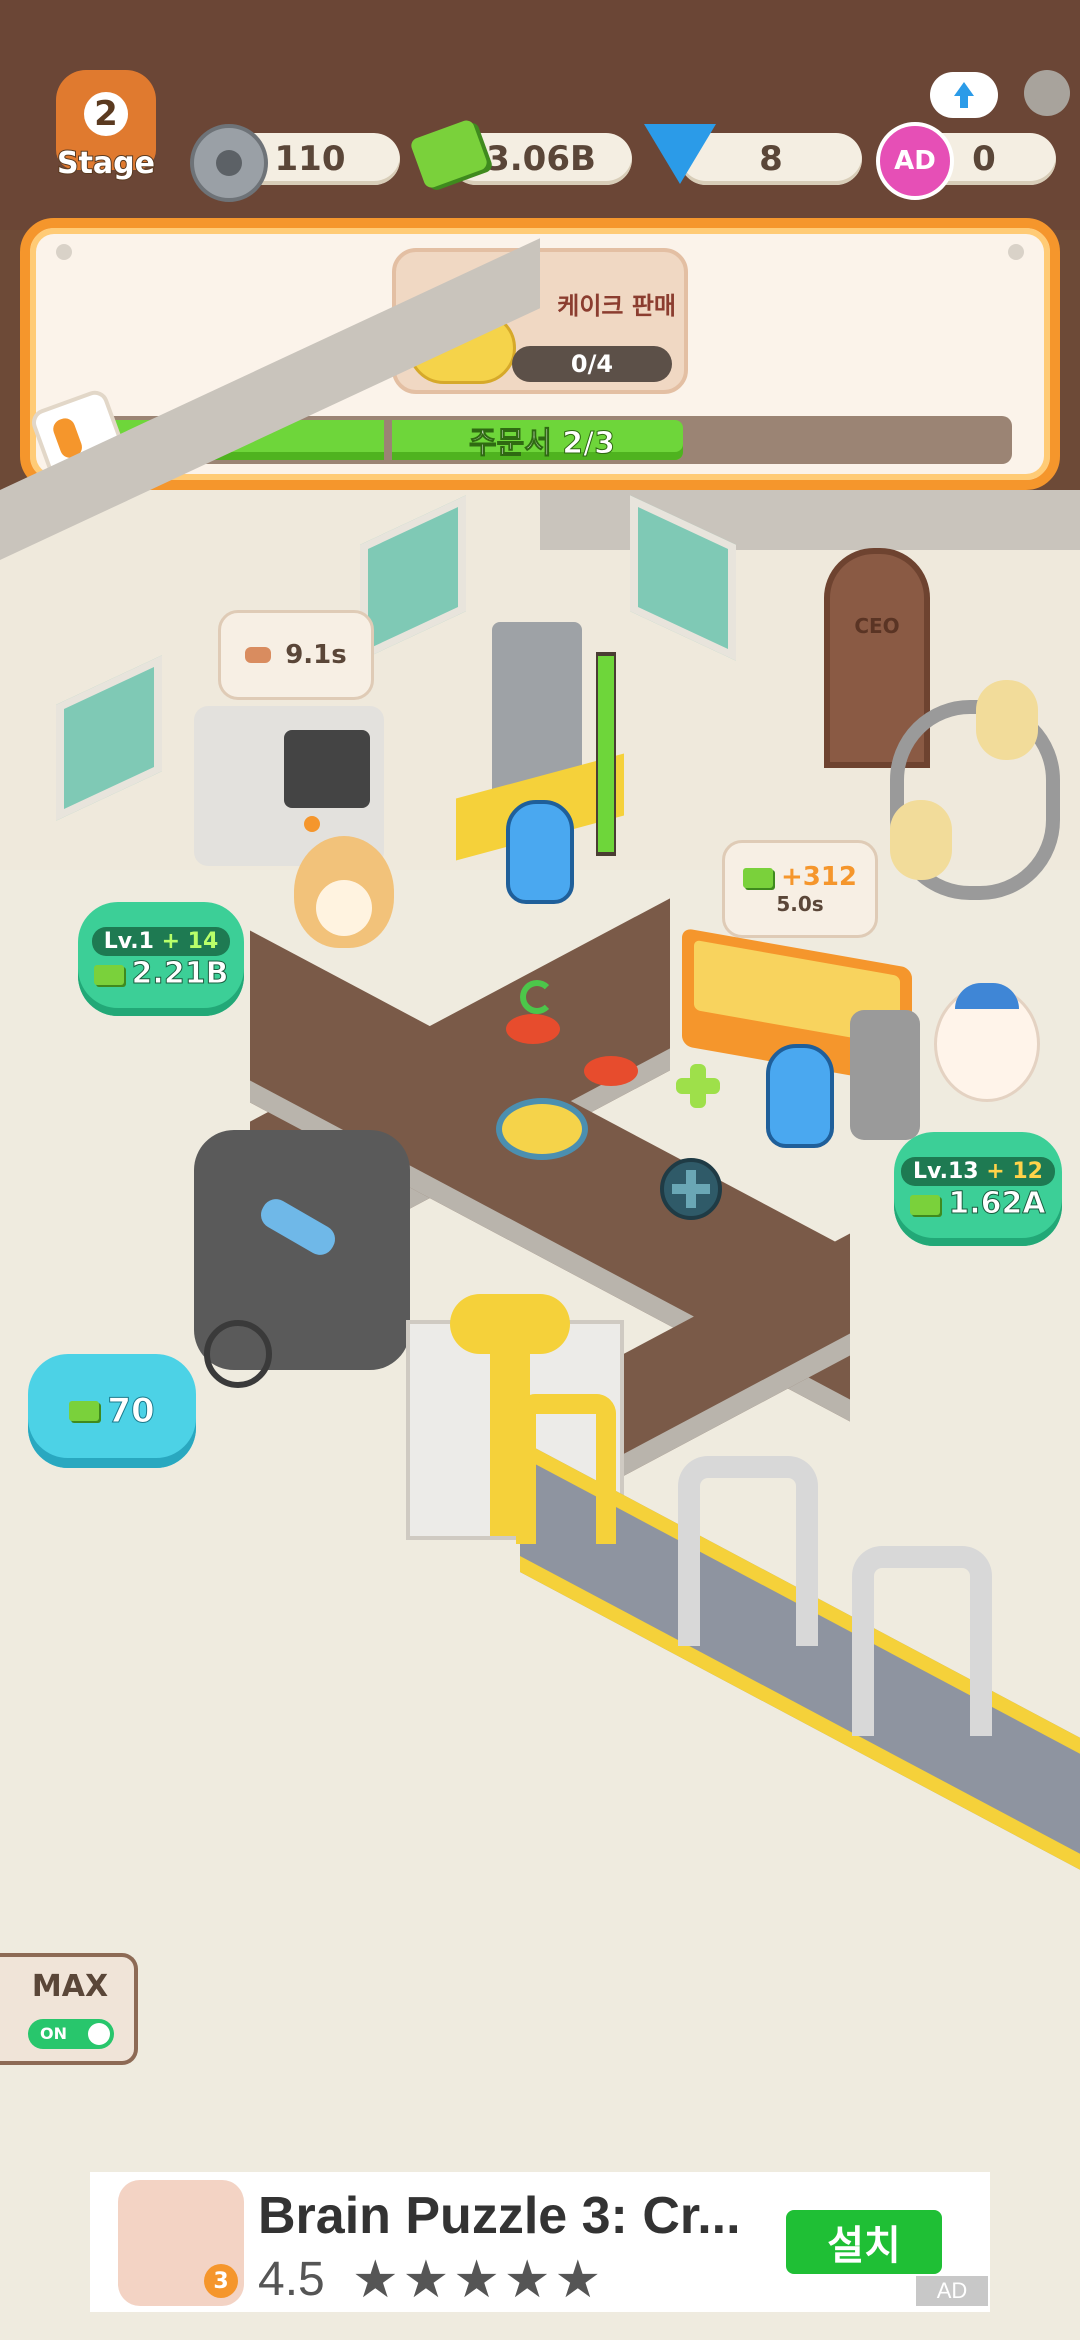 The height and width of the screenshot is (2340, 1080). Describe the element at coordinates (541, 159) in the screenshot. I see `cash-value: 3.06B` at that location.